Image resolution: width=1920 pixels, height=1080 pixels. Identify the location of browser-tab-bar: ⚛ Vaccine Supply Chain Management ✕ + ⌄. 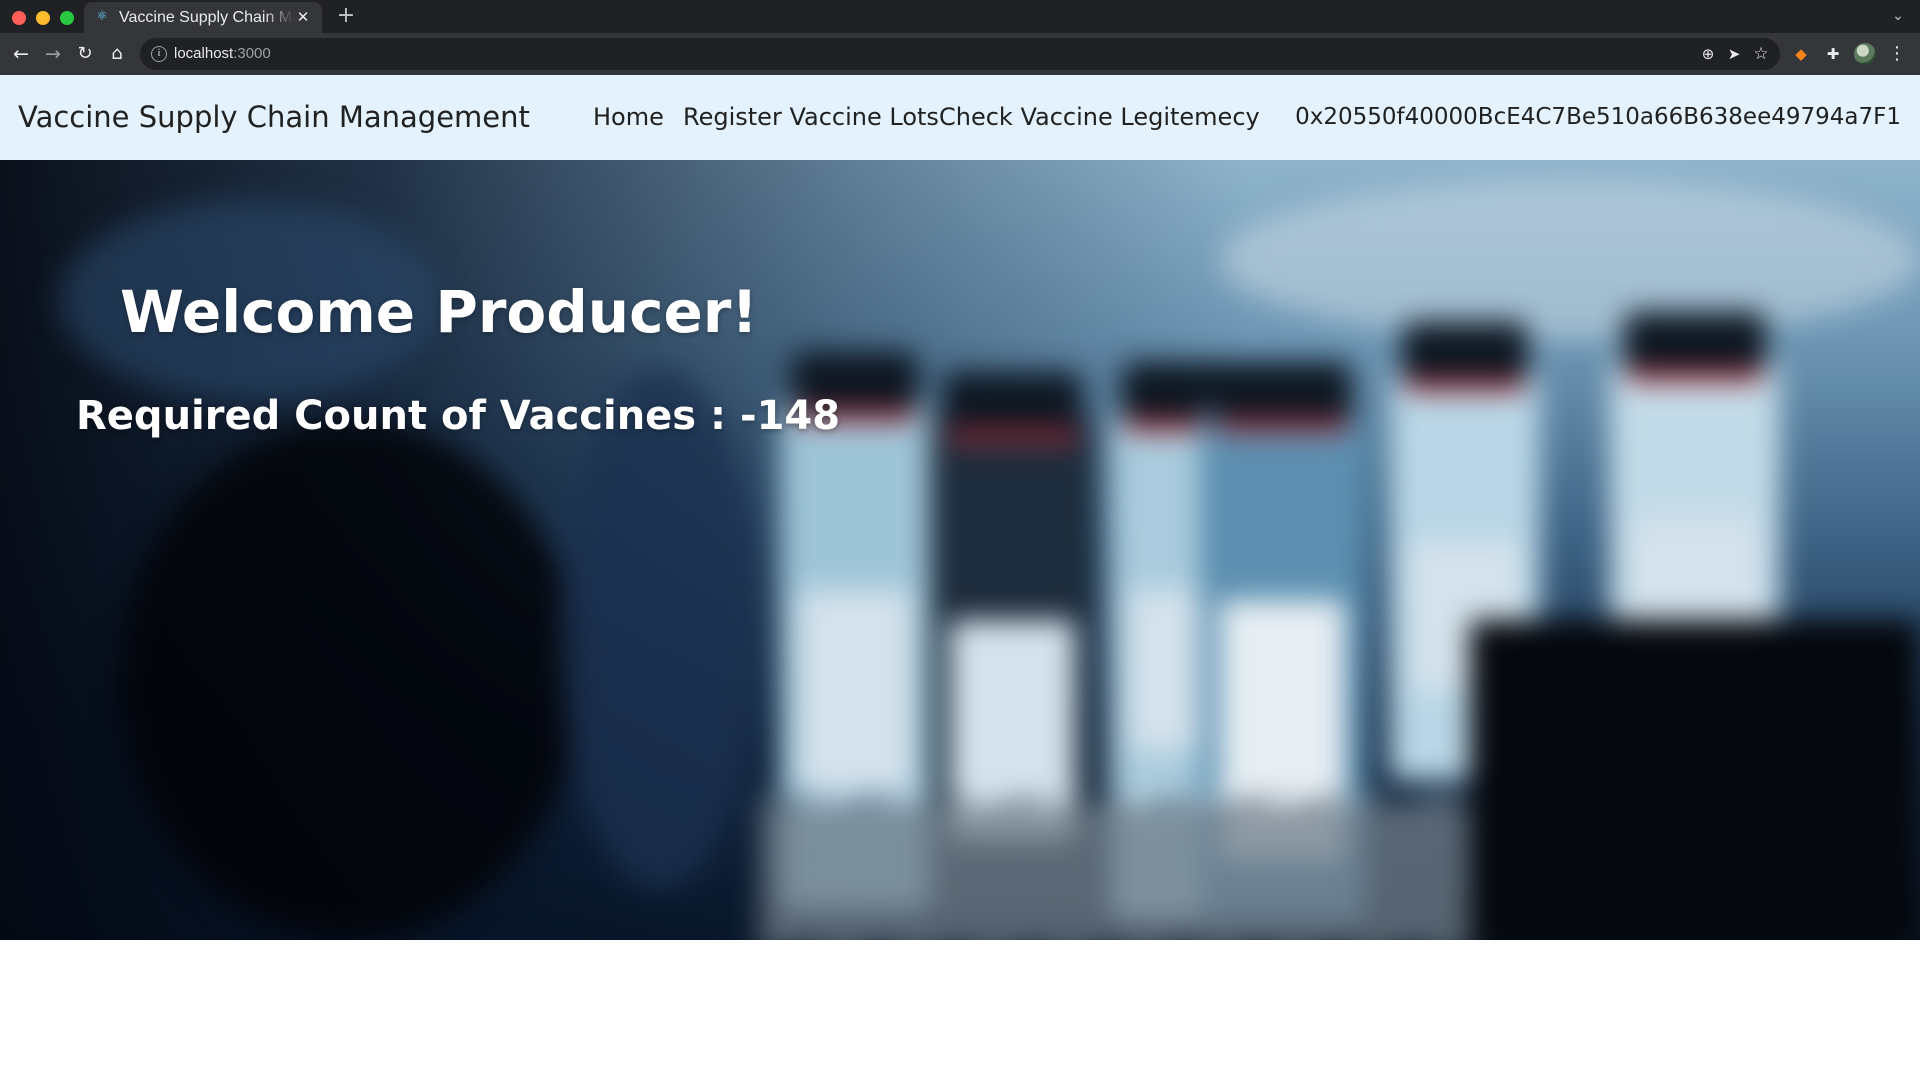
(960, 16).